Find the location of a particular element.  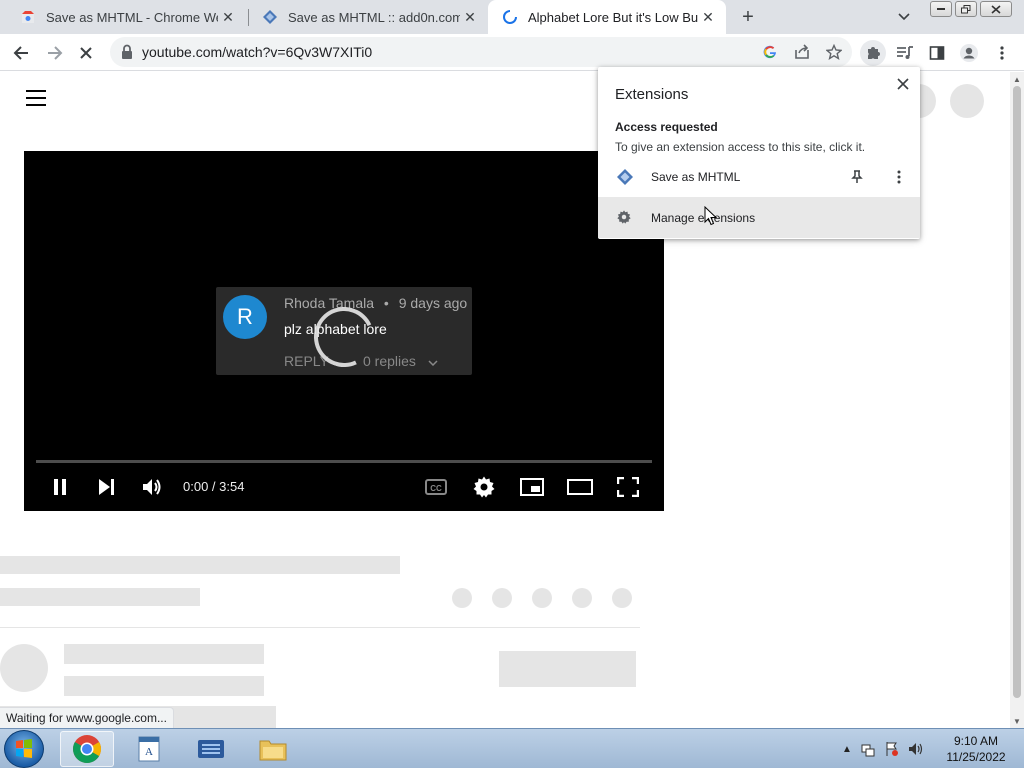

page-scrollbar: ▲ ▼ is located at coordinates (1017, 400).